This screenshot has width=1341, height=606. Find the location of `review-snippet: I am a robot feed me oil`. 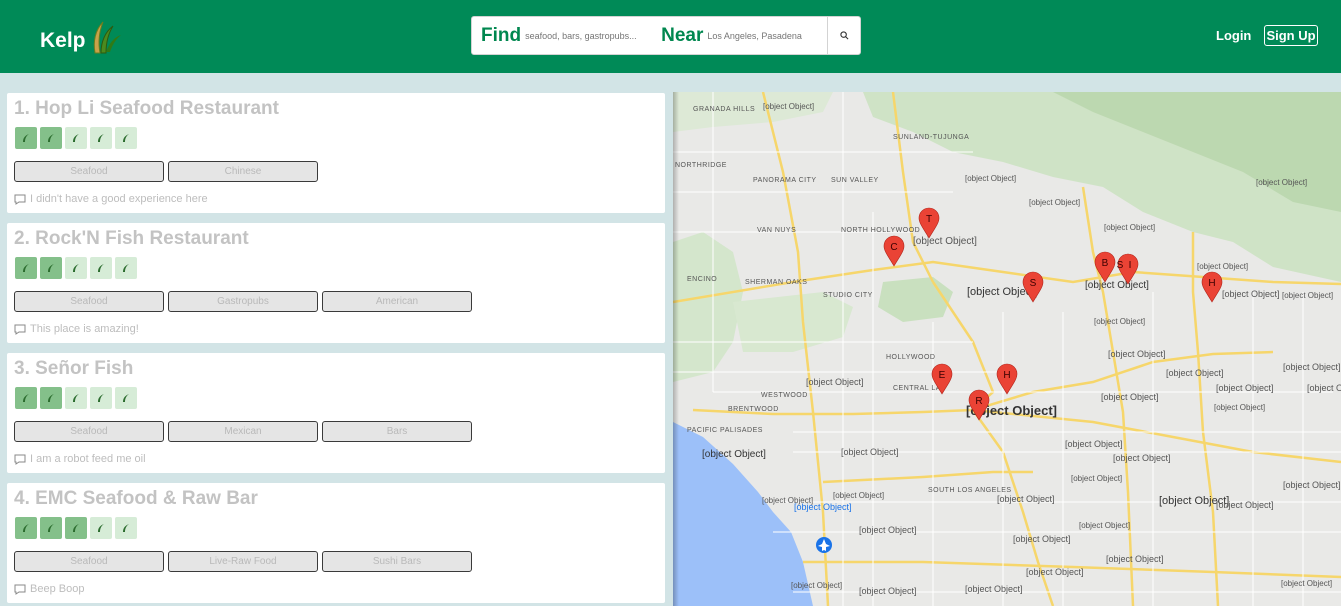

review-snippet: I am a robot feed me oil is located at coordinates (80, 459).